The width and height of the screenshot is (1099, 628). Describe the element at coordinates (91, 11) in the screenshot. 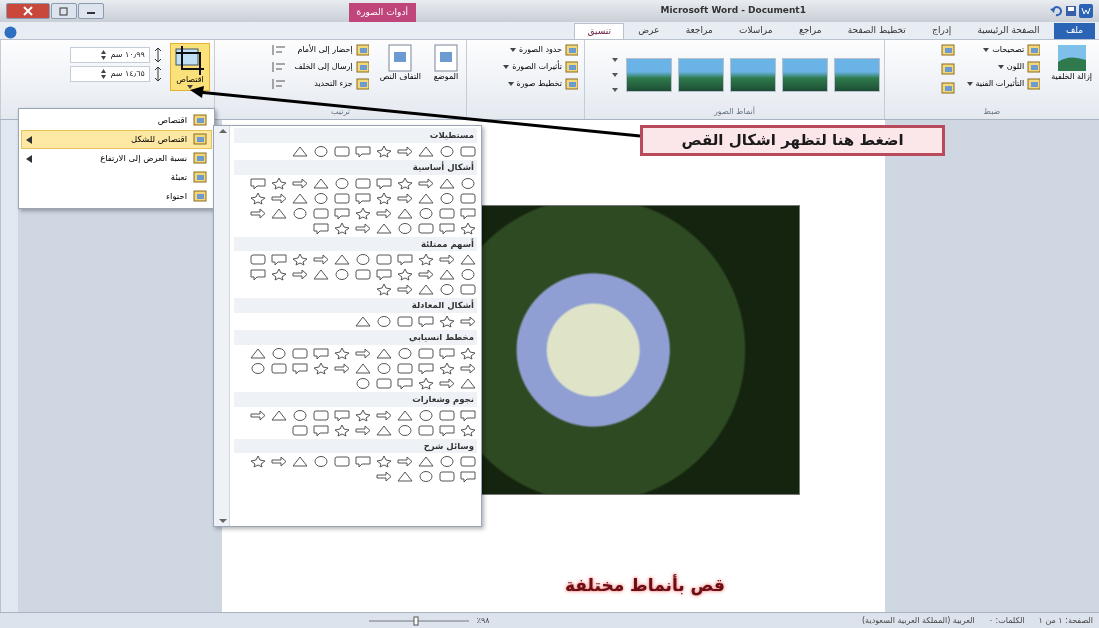

I see `minimize-button` at that location.